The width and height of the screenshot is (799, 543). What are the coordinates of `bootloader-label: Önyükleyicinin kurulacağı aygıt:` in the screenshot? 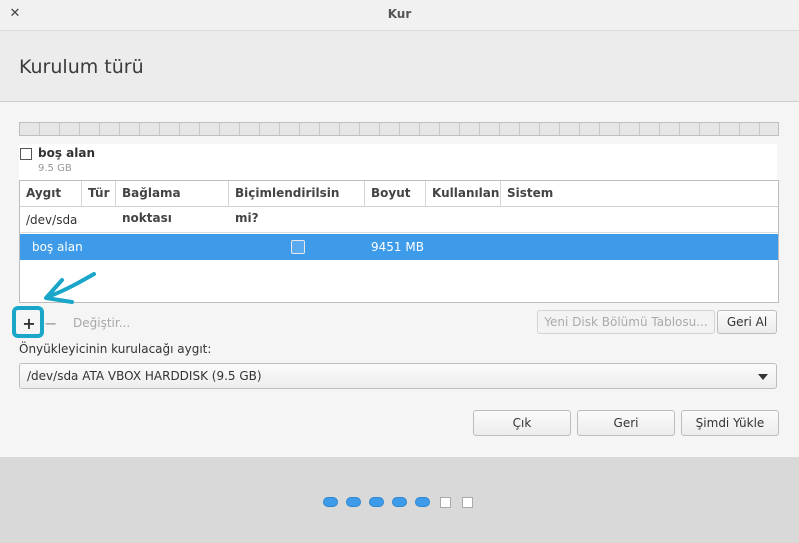 It's located at (115, 349).